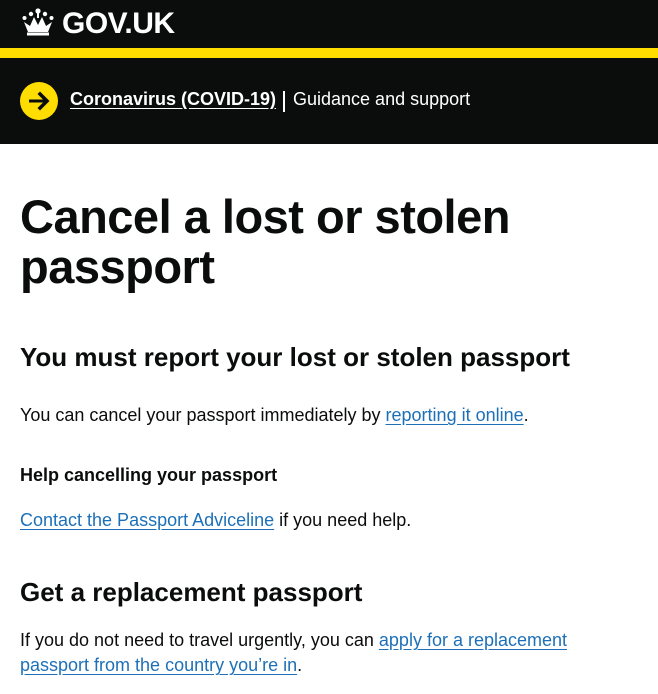 The image size is (658, 694). What do you see at coordinates (329, 24) in the screenshot?
I see `govuk-header: GOV.UK` at bounding box center [329, 24].